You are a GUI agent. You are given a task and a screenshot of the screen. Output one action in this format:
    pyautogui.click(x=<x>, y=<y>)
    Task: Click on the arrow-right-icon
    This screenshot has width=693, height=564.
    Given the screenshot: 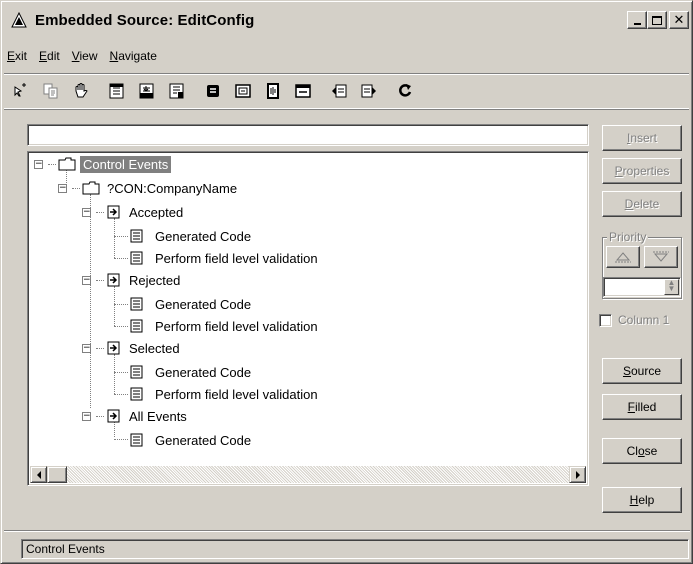 What is the action you would take?
    pyautogui.click(x=577, y=474)
    